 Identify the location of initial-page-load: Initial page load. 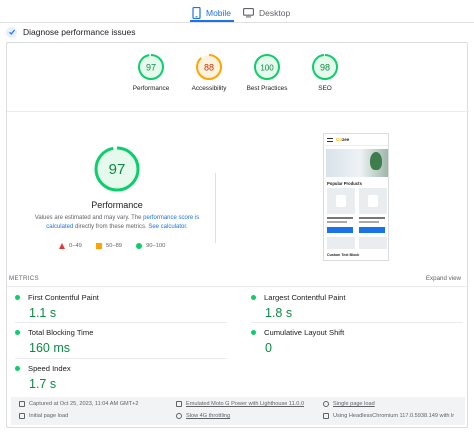
(43, 416).